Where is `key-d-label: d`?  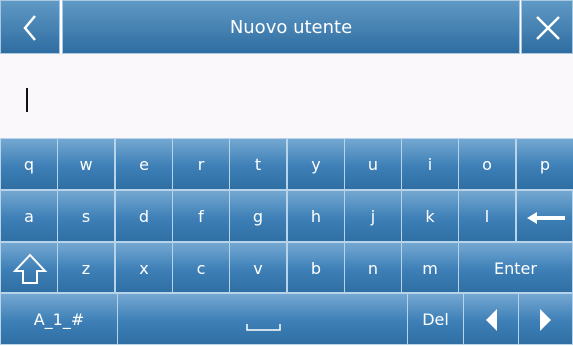
key-d-label: d is located at coordinates (144, 216).